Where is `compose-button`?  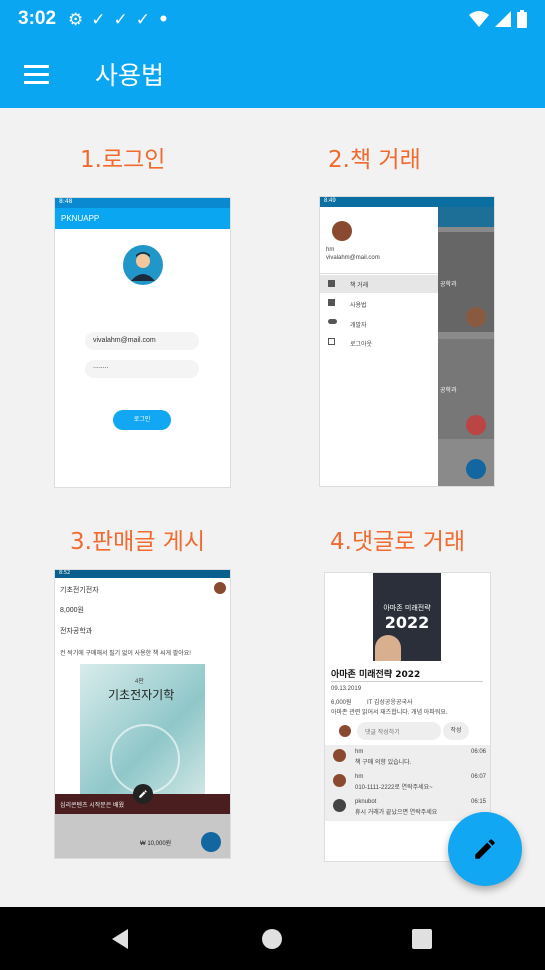
compose-button is located at coordinates (485, 849).